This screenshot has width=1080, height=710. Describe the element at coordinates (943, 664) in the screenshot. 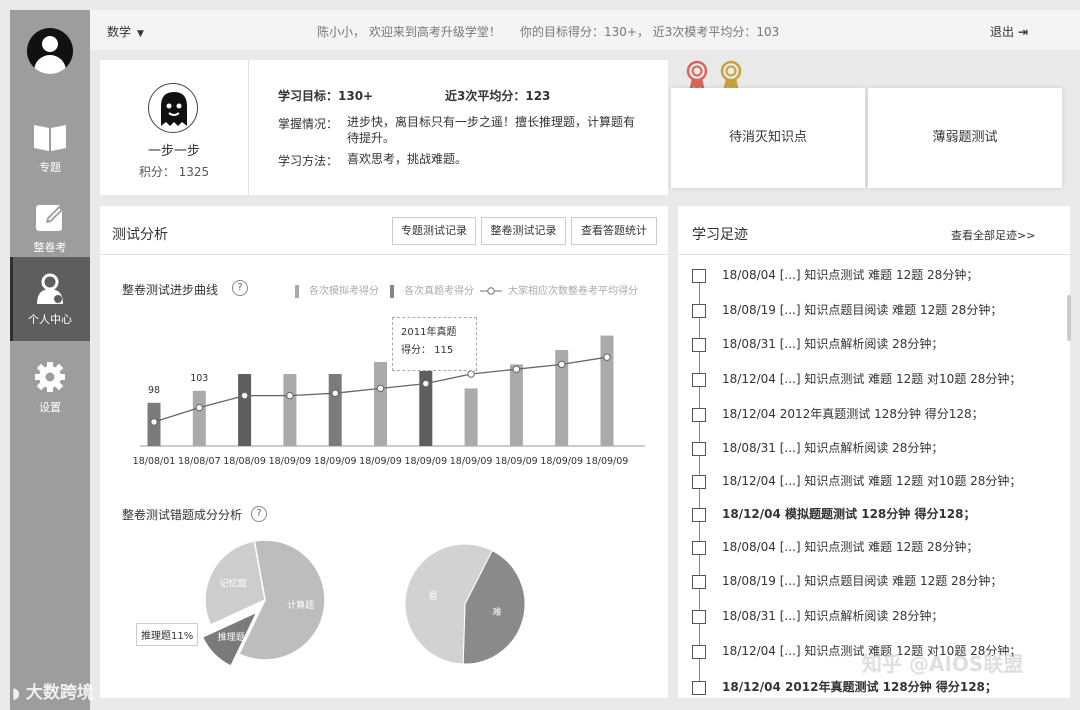

I see `watermark: 知乎 @AIOS联盟` at that location.